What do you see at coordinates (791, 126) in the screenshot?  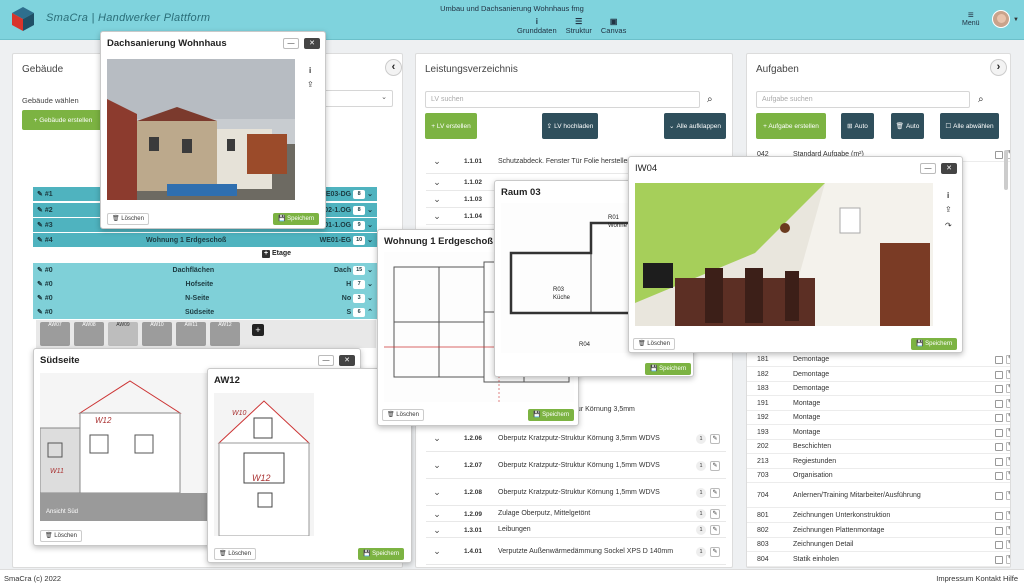 I see `aufgabe-create-button: + Aufgabe erstellen` at bounding box center [791, 126].